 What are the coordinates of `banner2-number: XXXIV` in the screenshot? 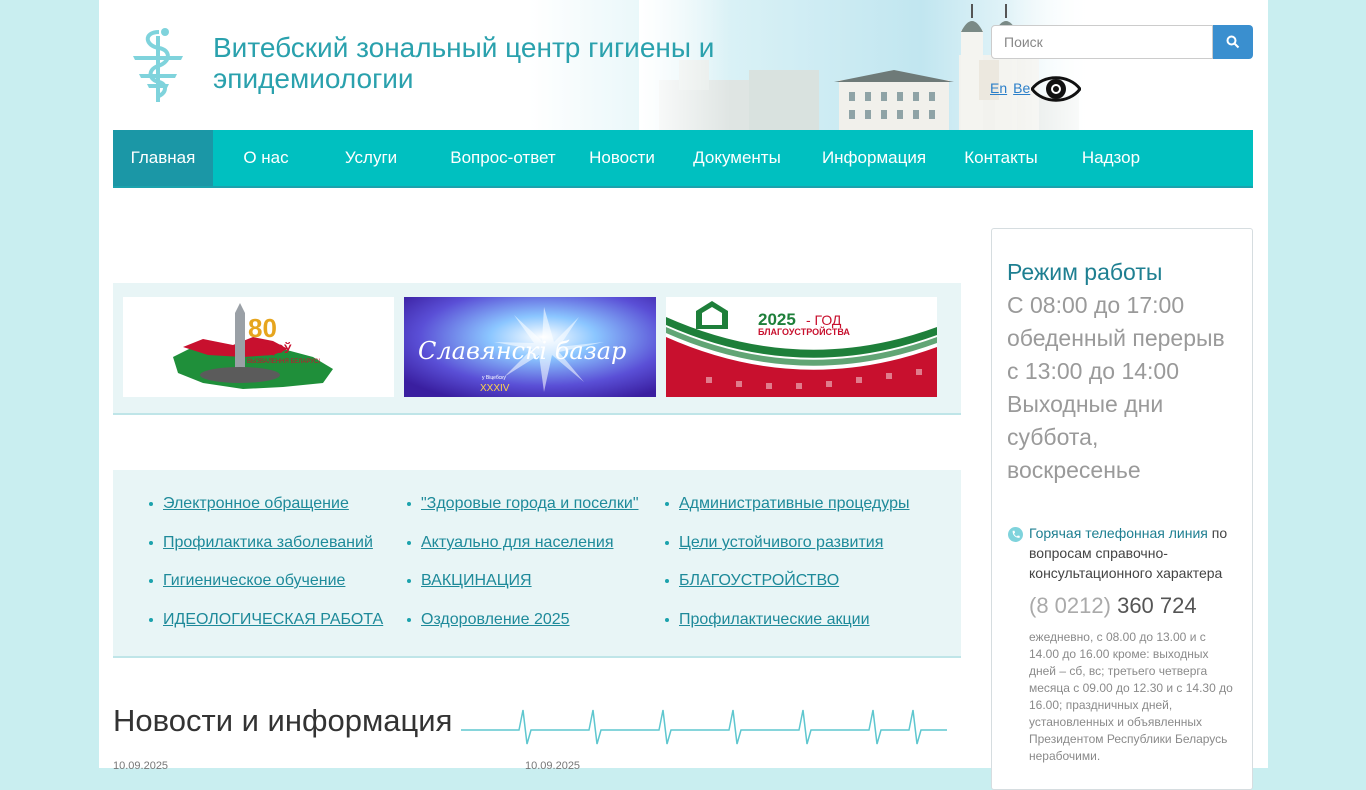 It's located at (495, 388).